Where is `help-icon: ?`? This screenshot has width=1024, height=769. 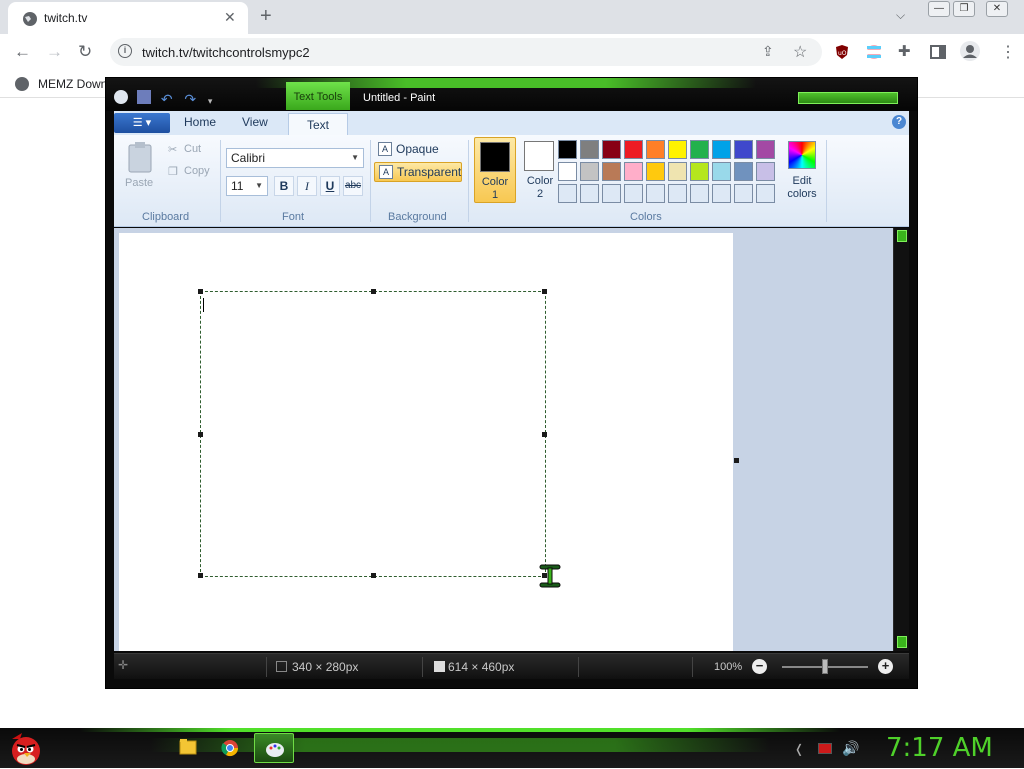 help-icon: ? is located at coordinates (899, 122).